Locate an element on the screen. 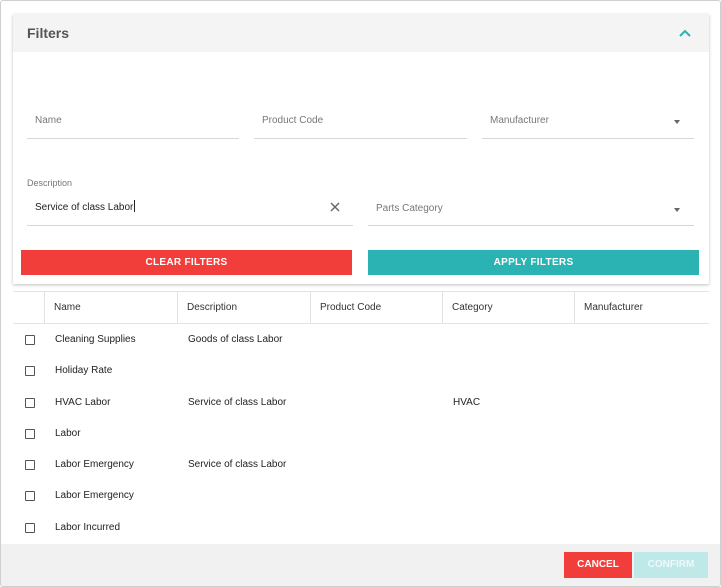 The image size is (721, 587). confirm-button: CONFIRM is located at coordinates (671, 565).